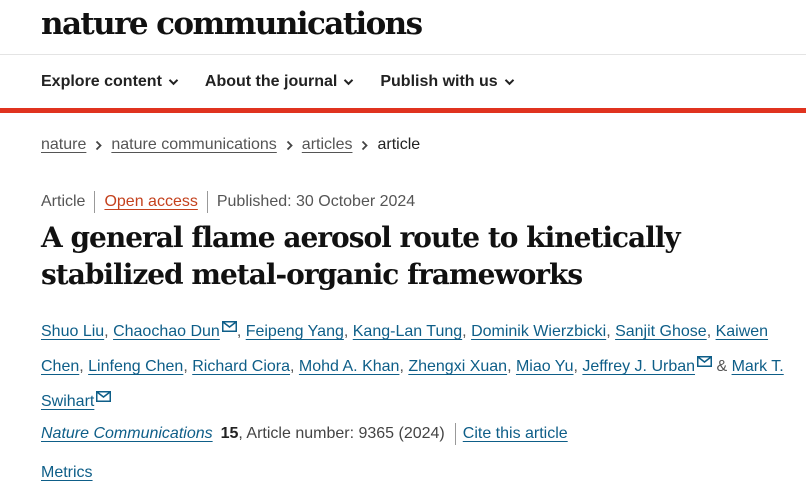 This screenshot has height=495, width=806. Describe the element at coordinates (295, 331) in the screenshot. I see `author-link: Feipeng Yang` at that location.